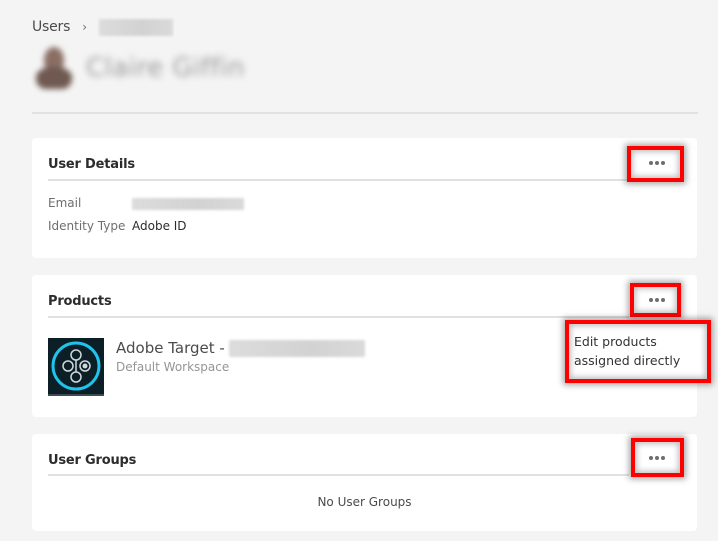 This screenshot has height=541, width=718. What do you see at coordinates (85, 27) in the screenshot?
I see `chevron-right-icon: ›` at bounding box center [85, 27].